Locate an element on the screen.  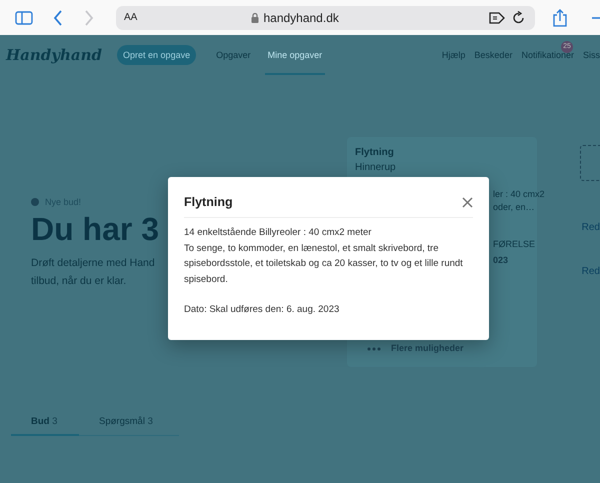
reload-icon is located at coordinates (519, 17).